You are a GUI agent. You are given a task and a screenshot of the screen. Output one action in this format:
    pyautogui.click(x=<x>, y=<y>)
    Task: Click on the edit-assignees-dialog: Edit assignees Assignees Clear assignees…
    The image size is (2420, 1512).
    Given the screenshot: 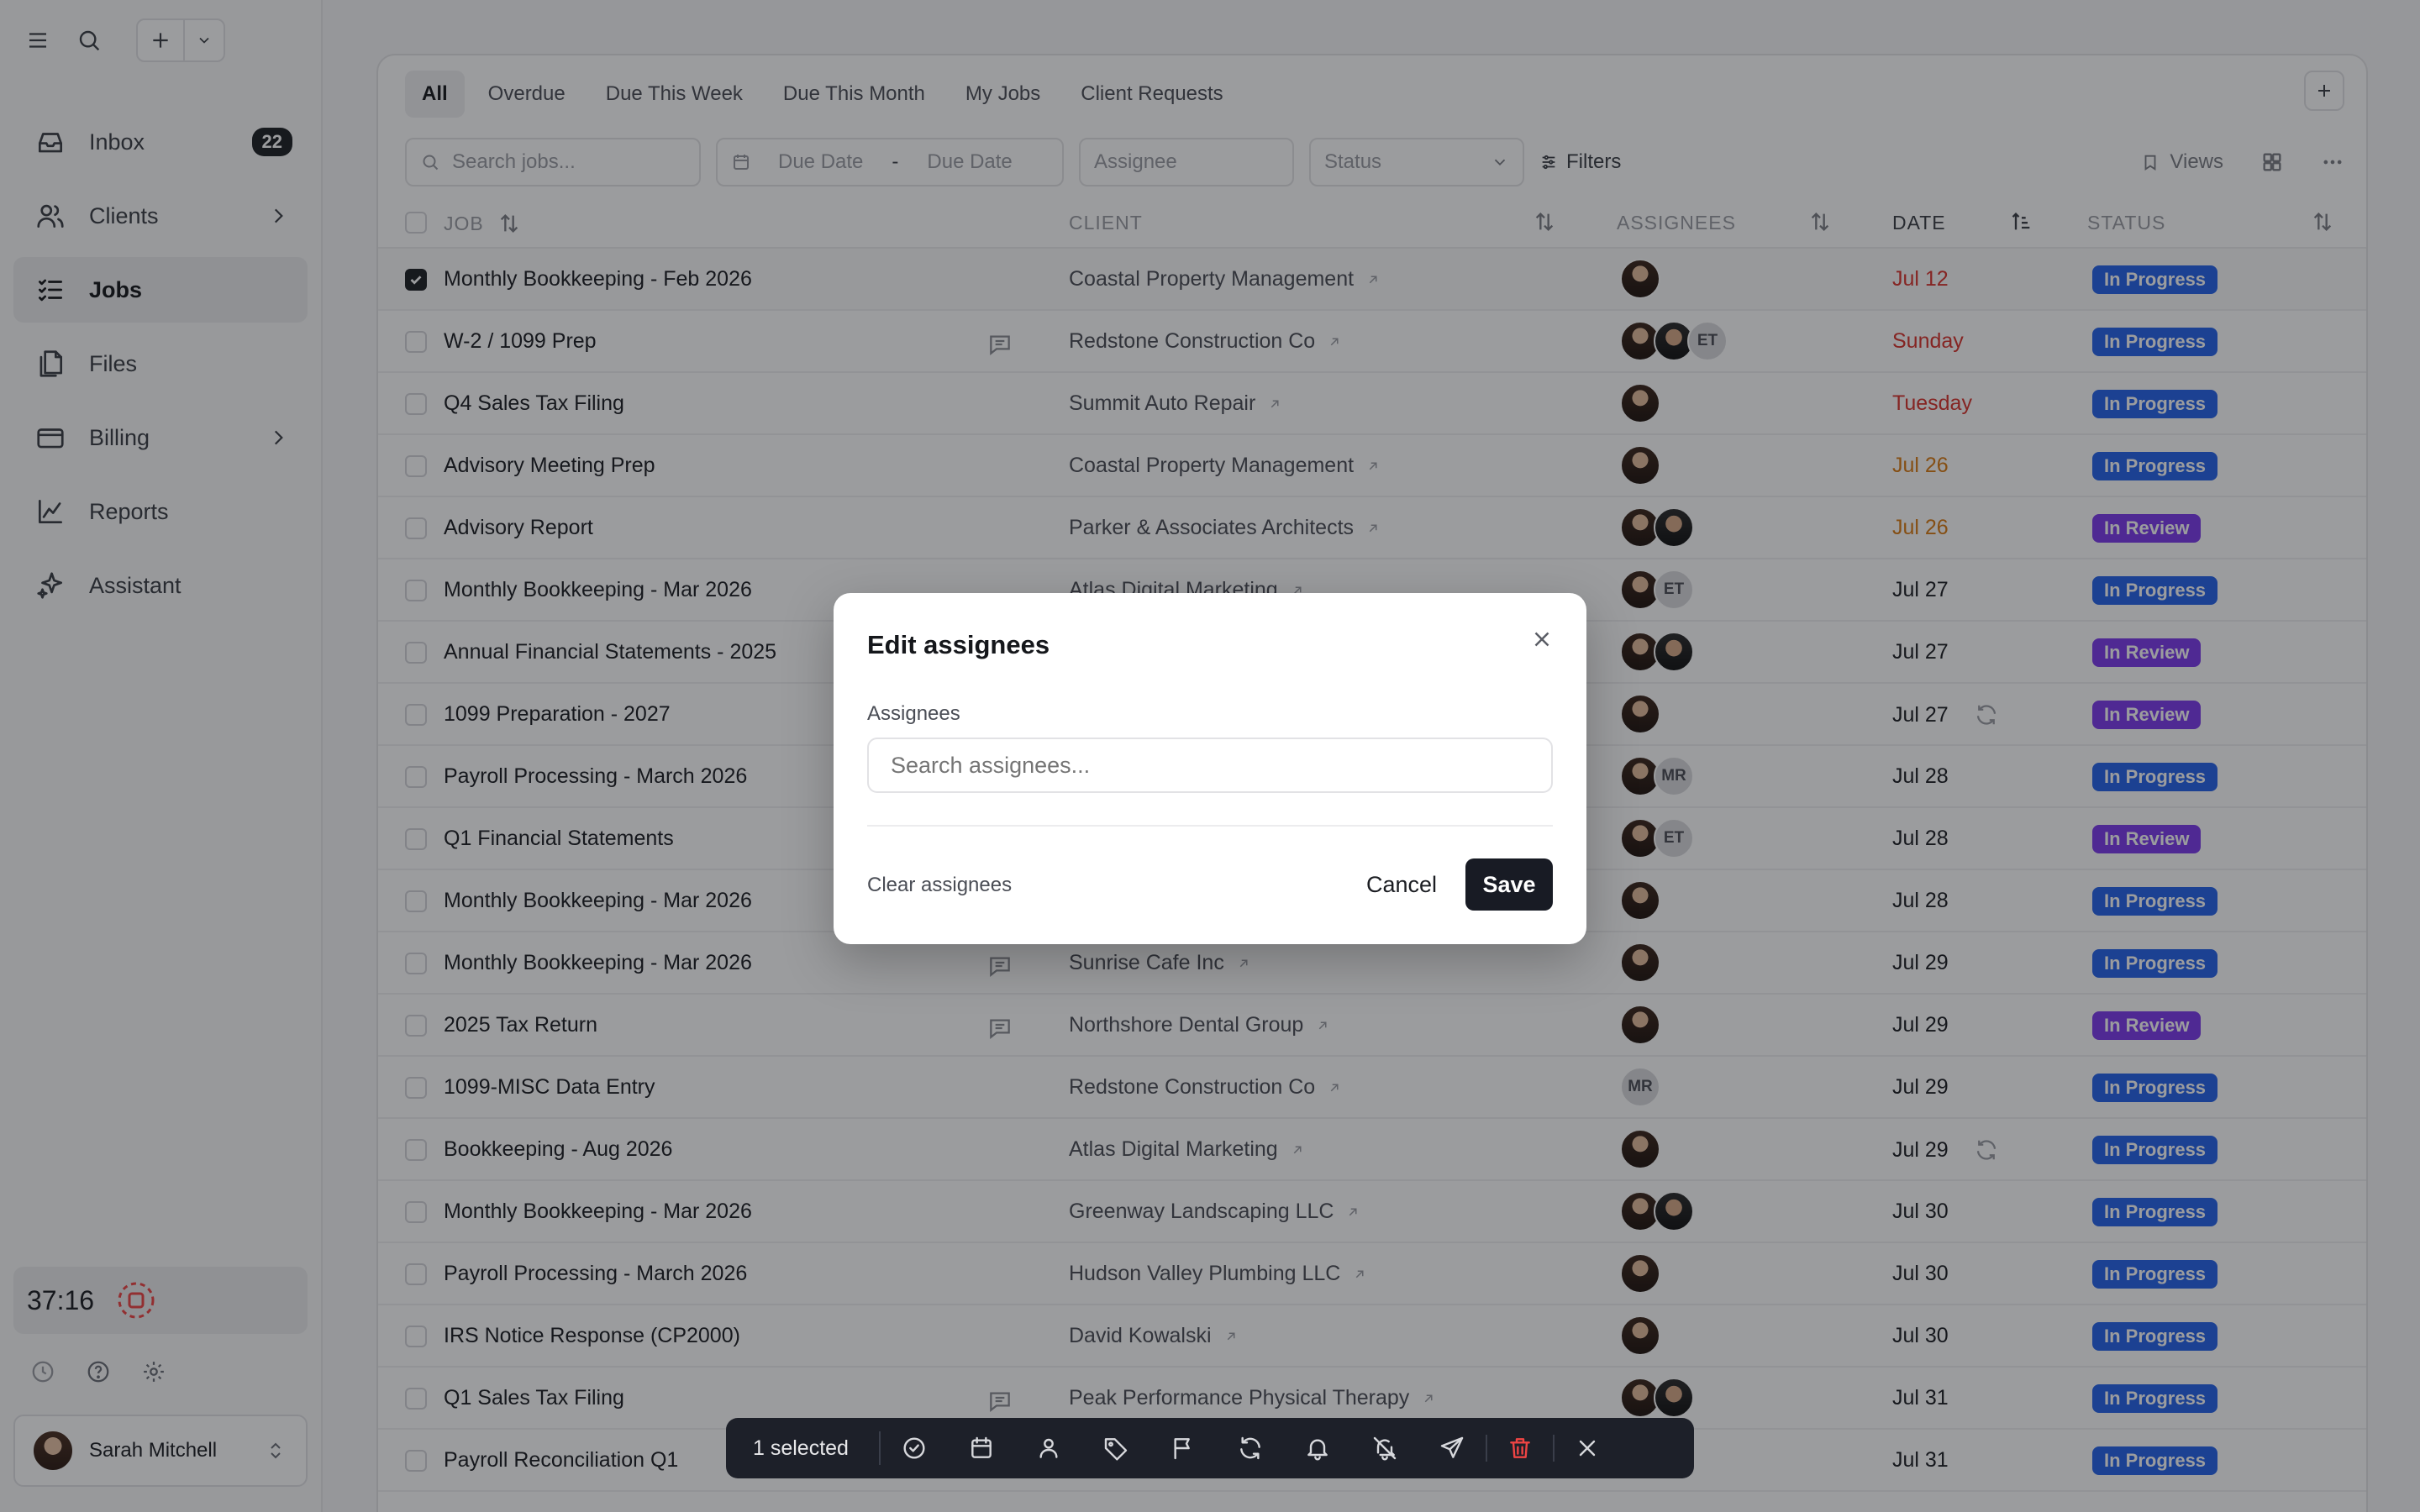 What is the action you would take?
    pyautogui.click(x=1210, y=768)
    